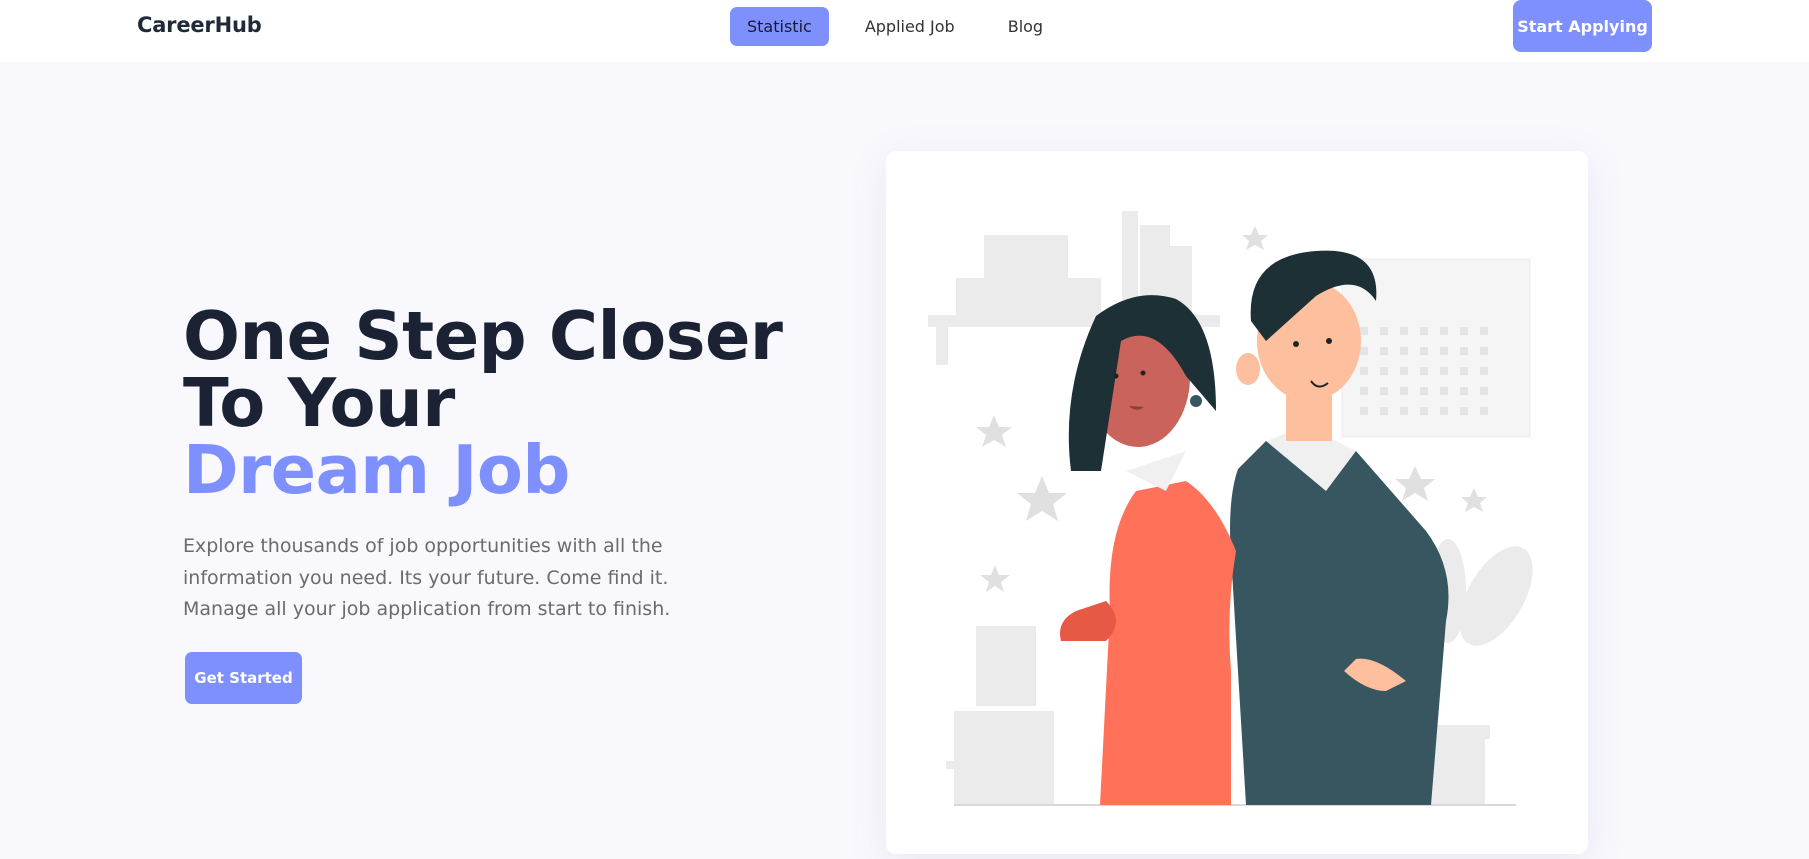  I want to click on nav-link-applied-job: Applied Job, so click(910, 26).